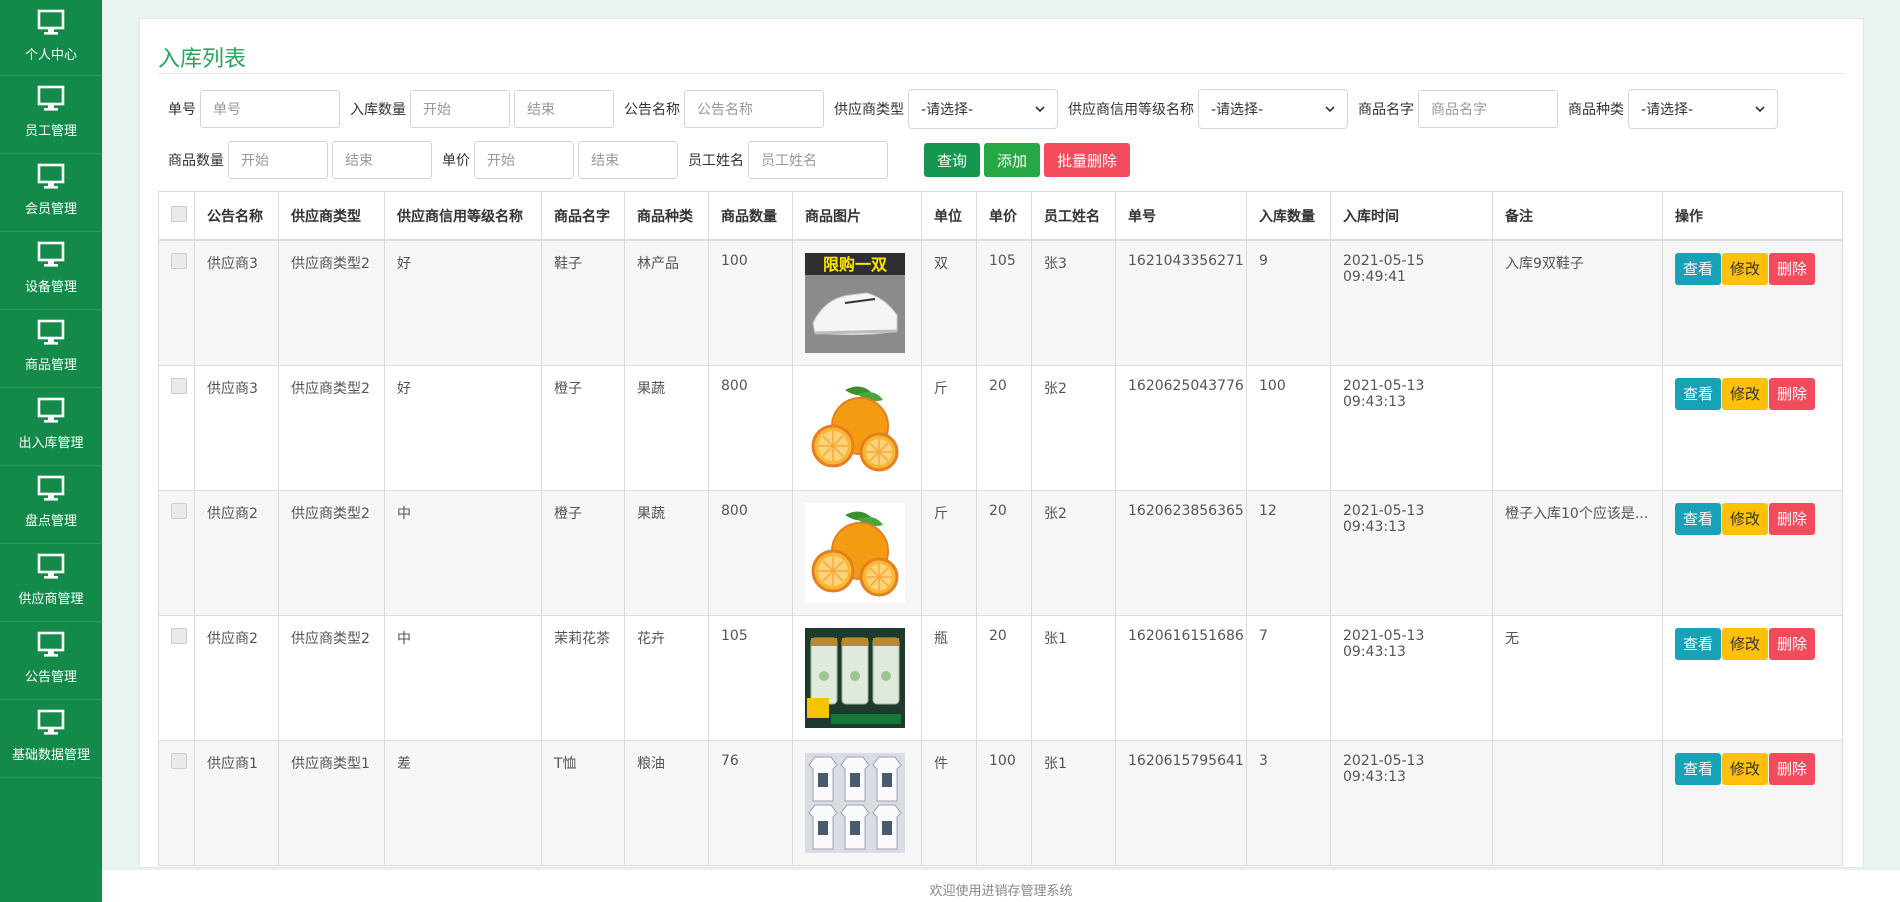 The height and width of the screenshot is (902, 1900). I want to click on qty-start-input, so click(460, 109).